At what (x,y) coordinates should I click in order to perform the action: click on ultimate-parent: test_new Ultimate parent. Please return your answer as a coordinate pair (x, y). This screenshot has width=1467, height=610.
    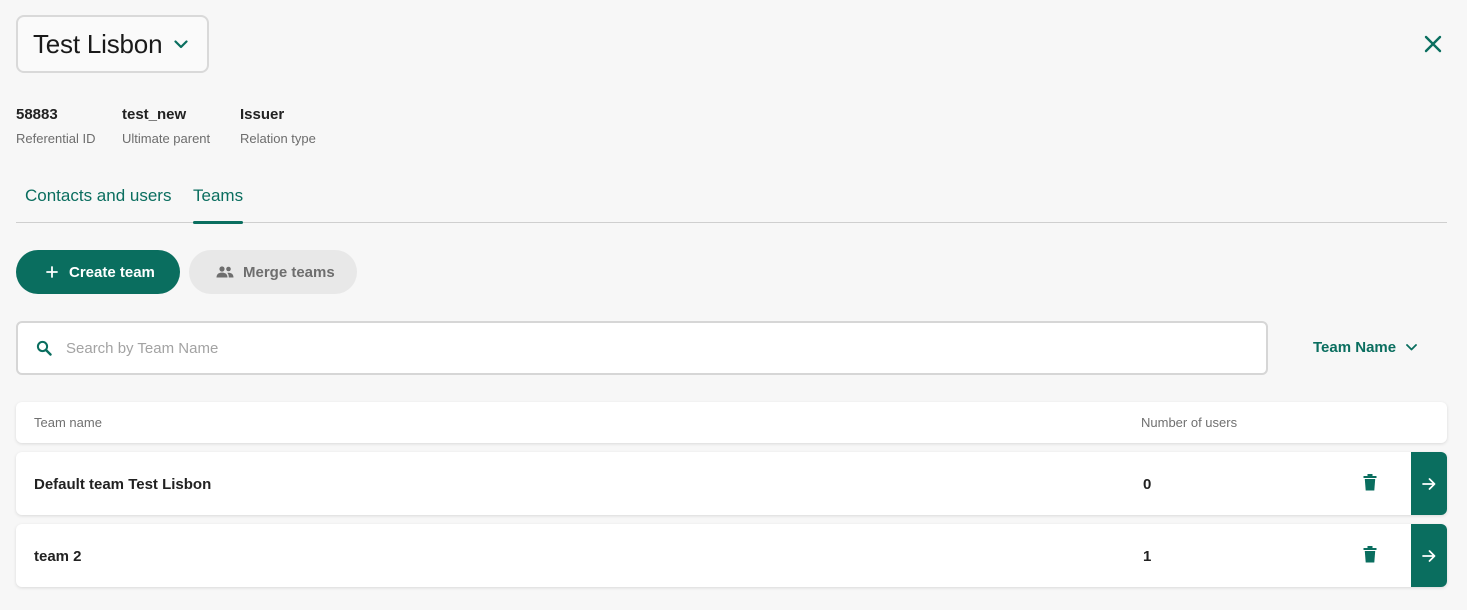
    Looking at the image, I should click on (181, 126).